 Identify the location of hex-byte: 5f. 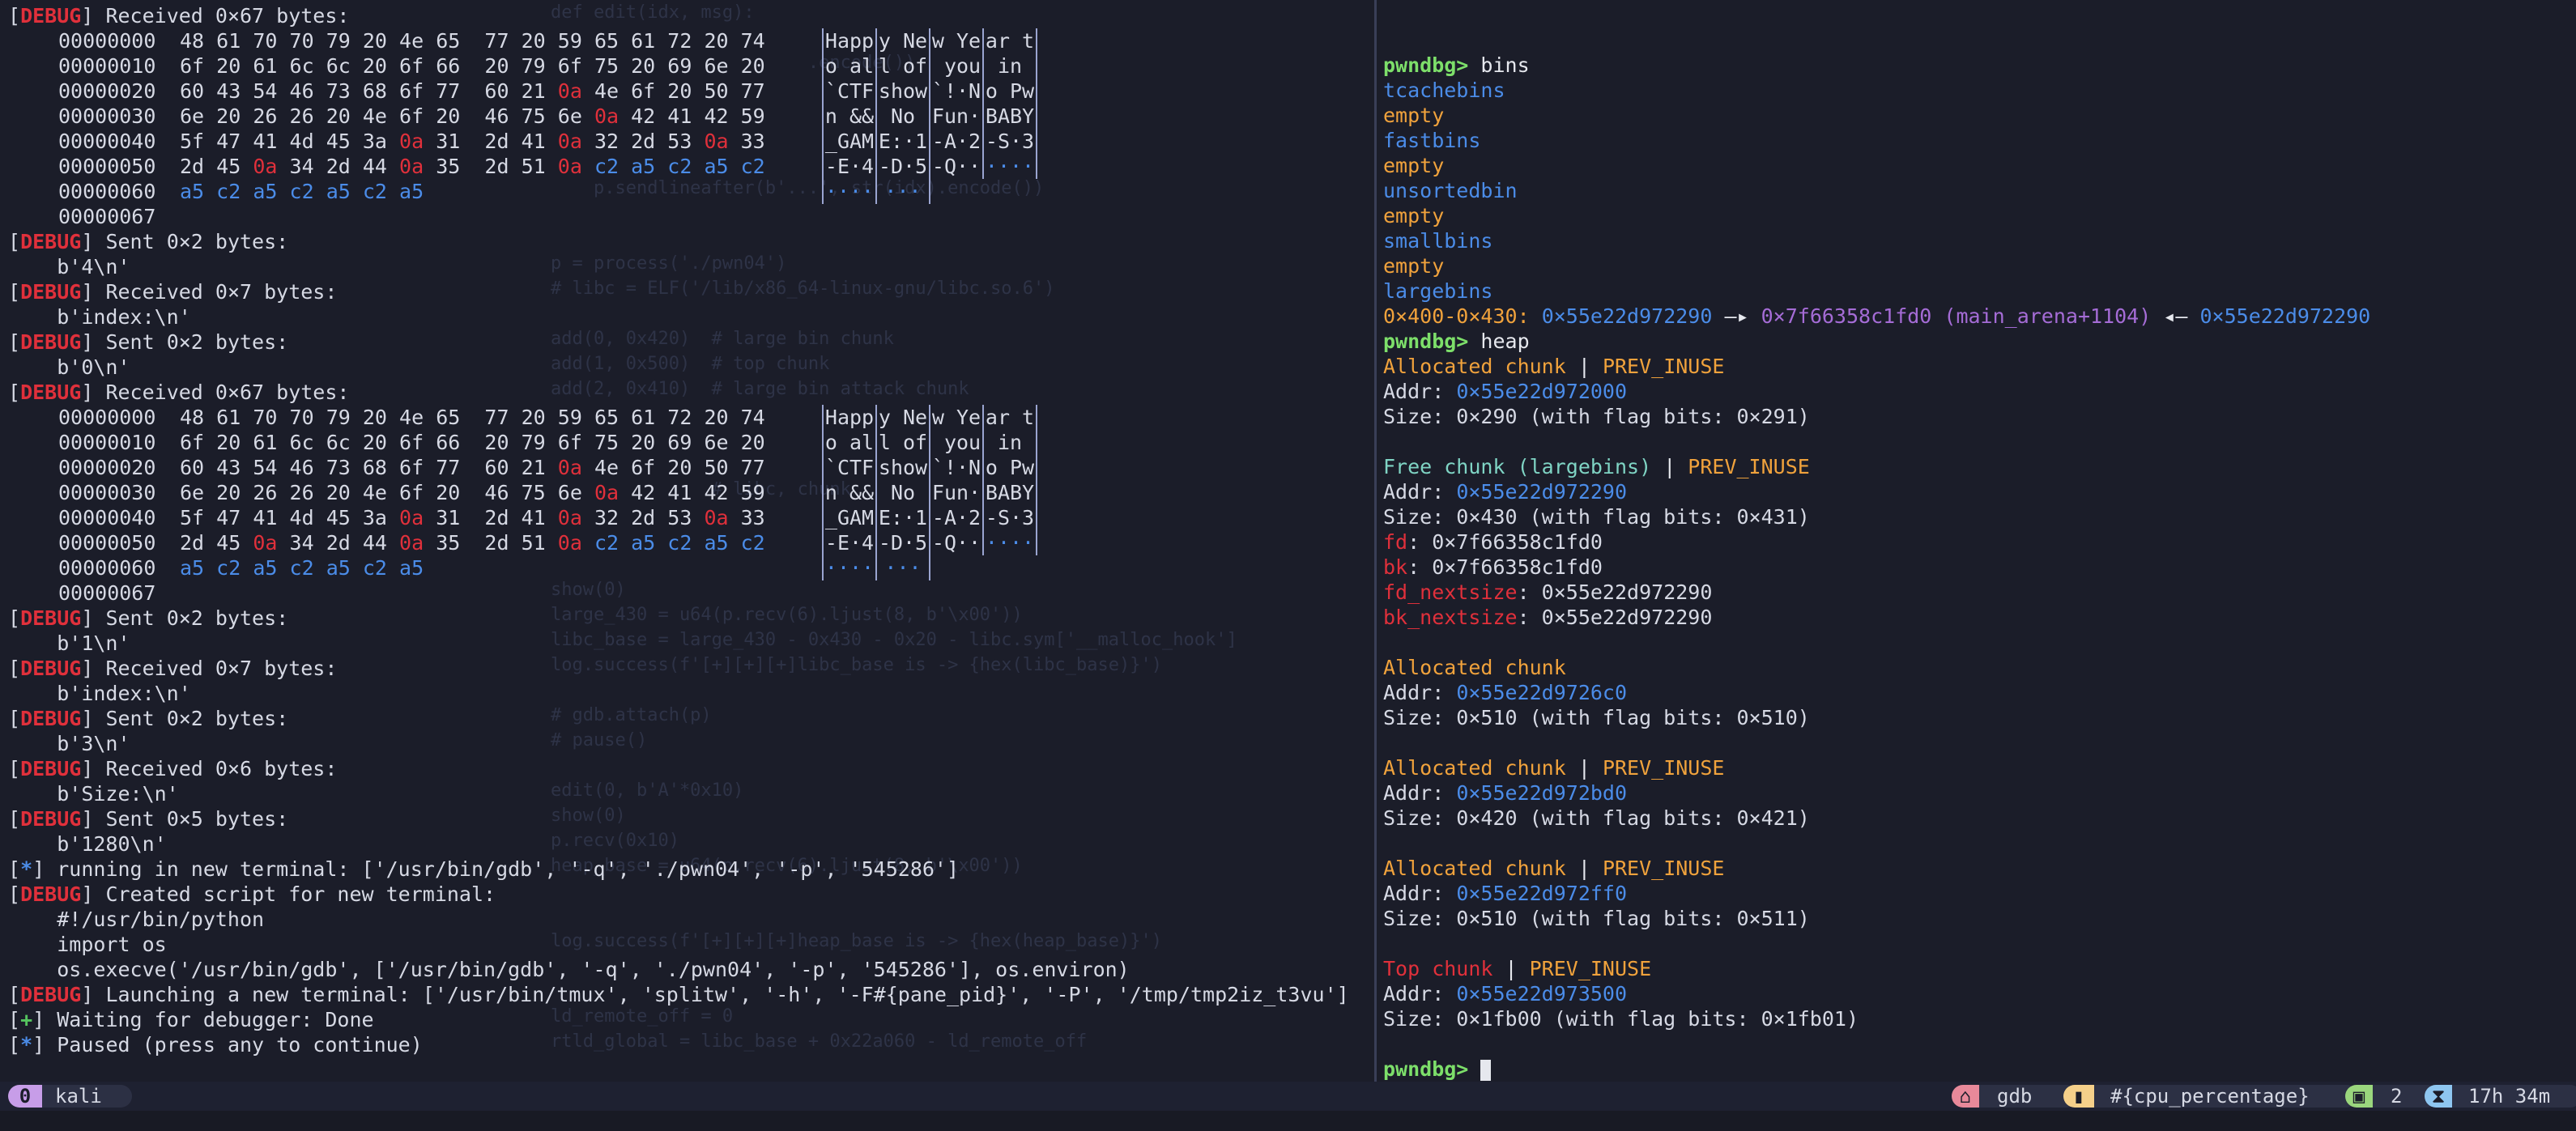
(192, 517).